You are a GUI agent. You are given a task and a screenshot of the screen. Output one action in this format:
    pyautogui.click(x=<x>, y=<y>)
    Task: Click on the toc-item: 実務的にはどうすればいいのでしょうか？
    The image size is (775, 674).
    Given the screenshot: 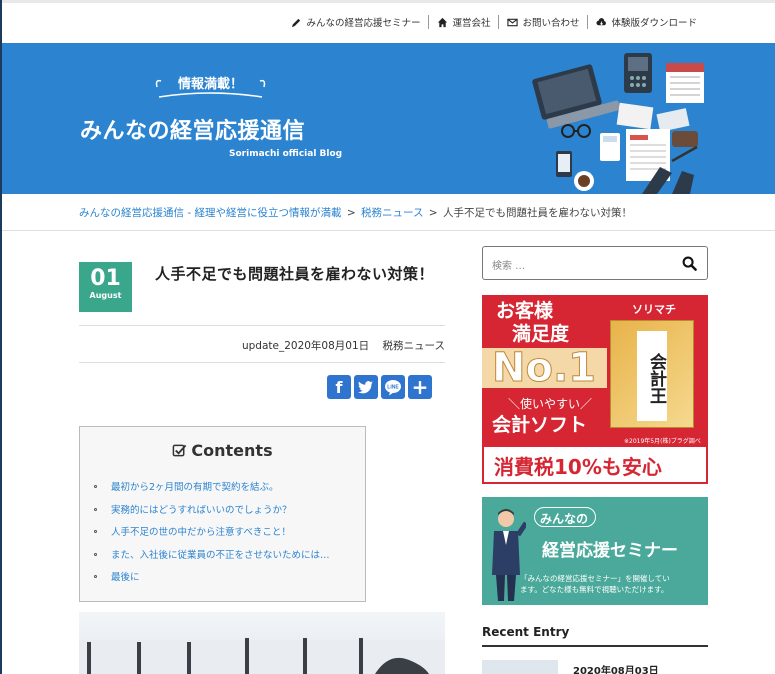 What is the action you would take?
    pyautogui.click(x=226, y=511)
    